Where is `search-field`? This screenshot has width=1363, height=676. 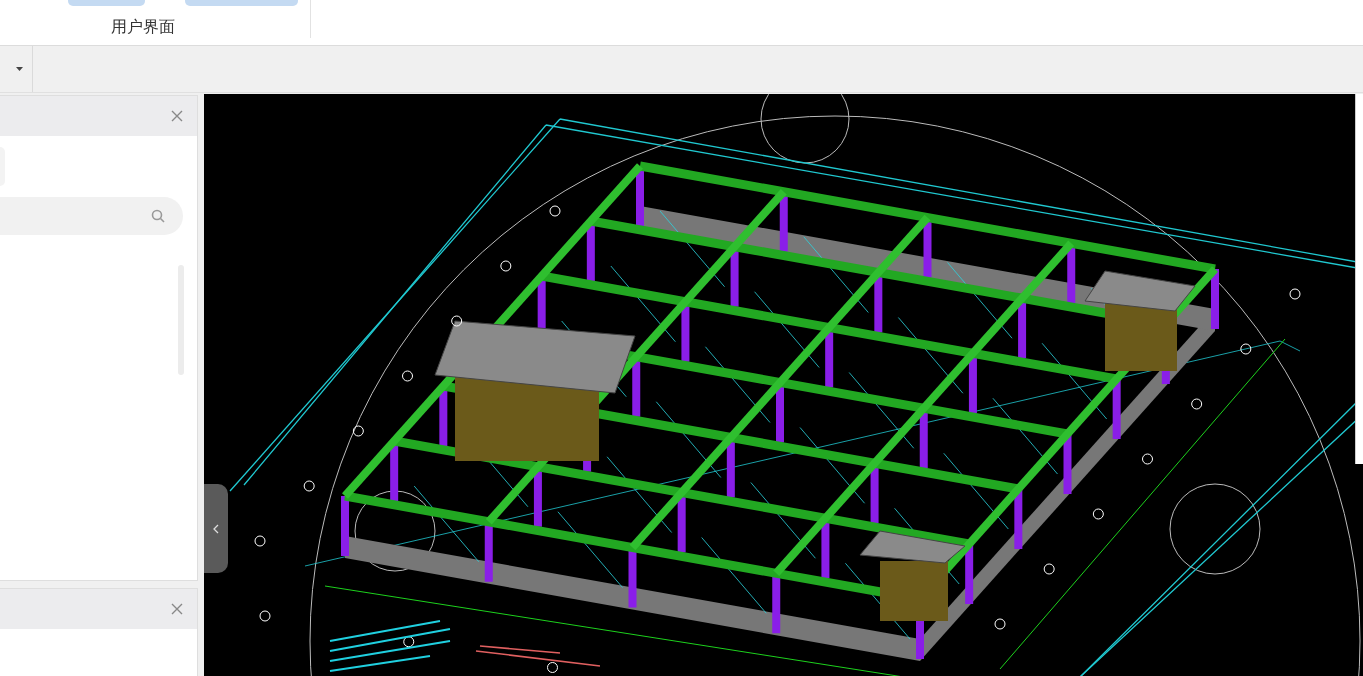 search-field is located at coordinates (91, 216).